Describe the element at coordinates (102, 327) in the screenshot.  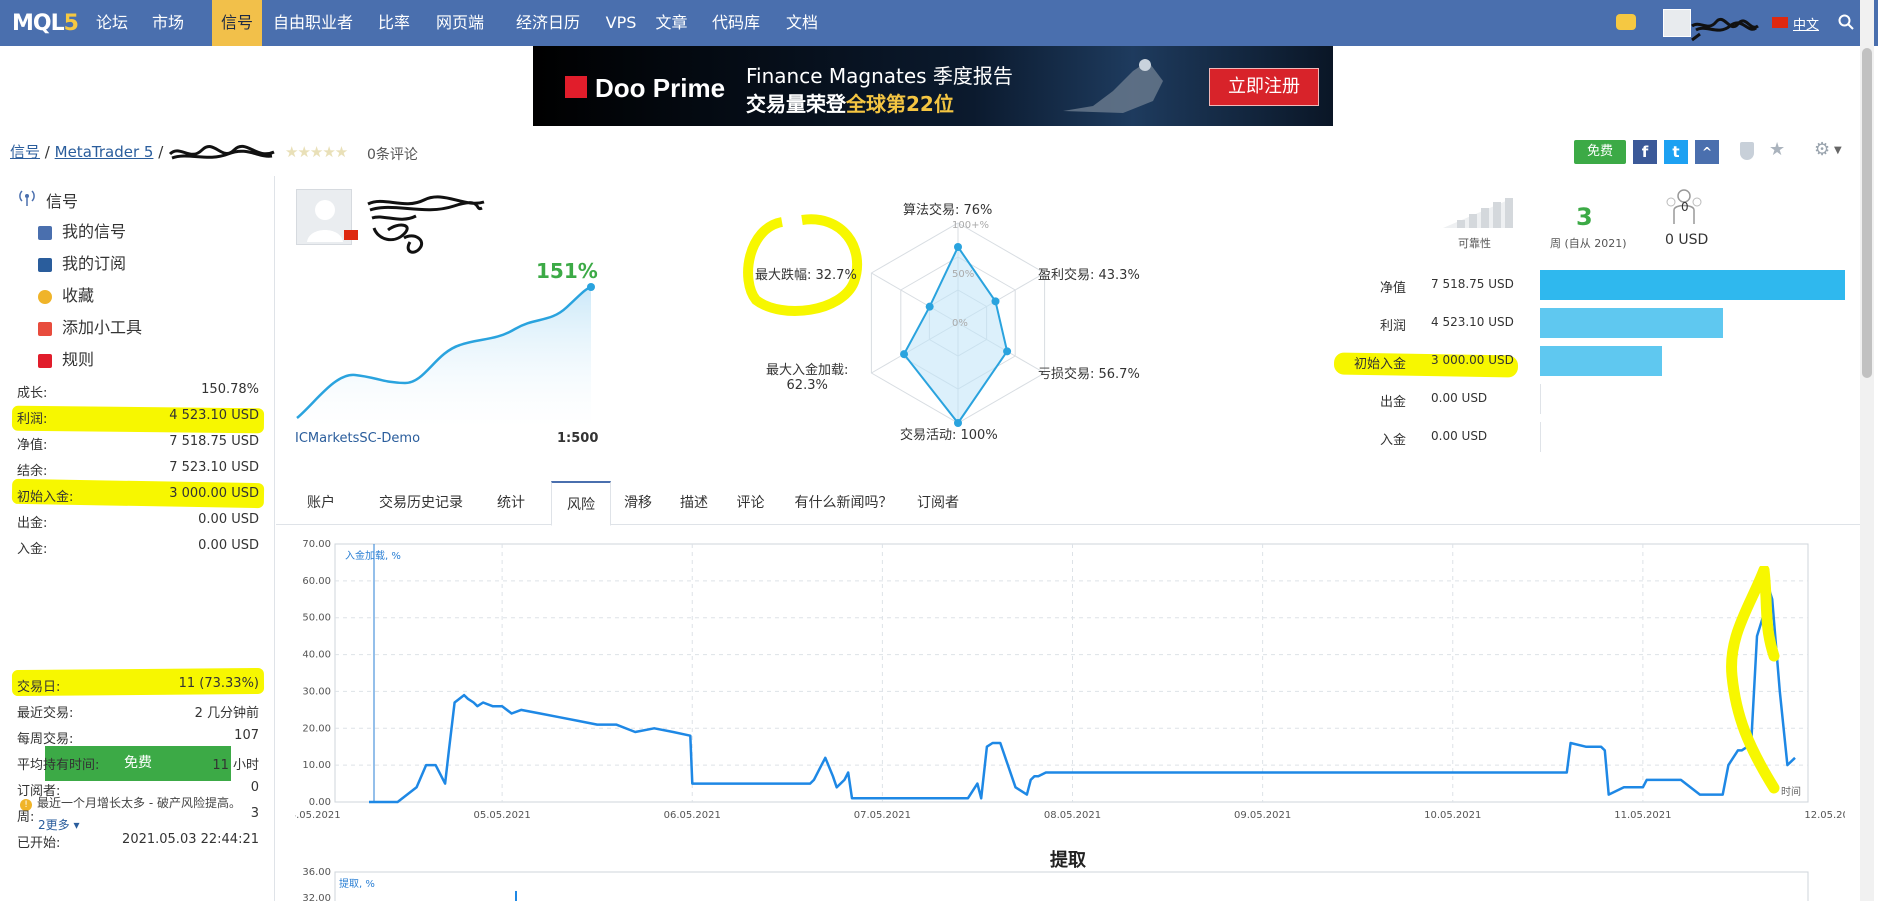
I see `sidebar-item-label: 添加小工具` at that location.